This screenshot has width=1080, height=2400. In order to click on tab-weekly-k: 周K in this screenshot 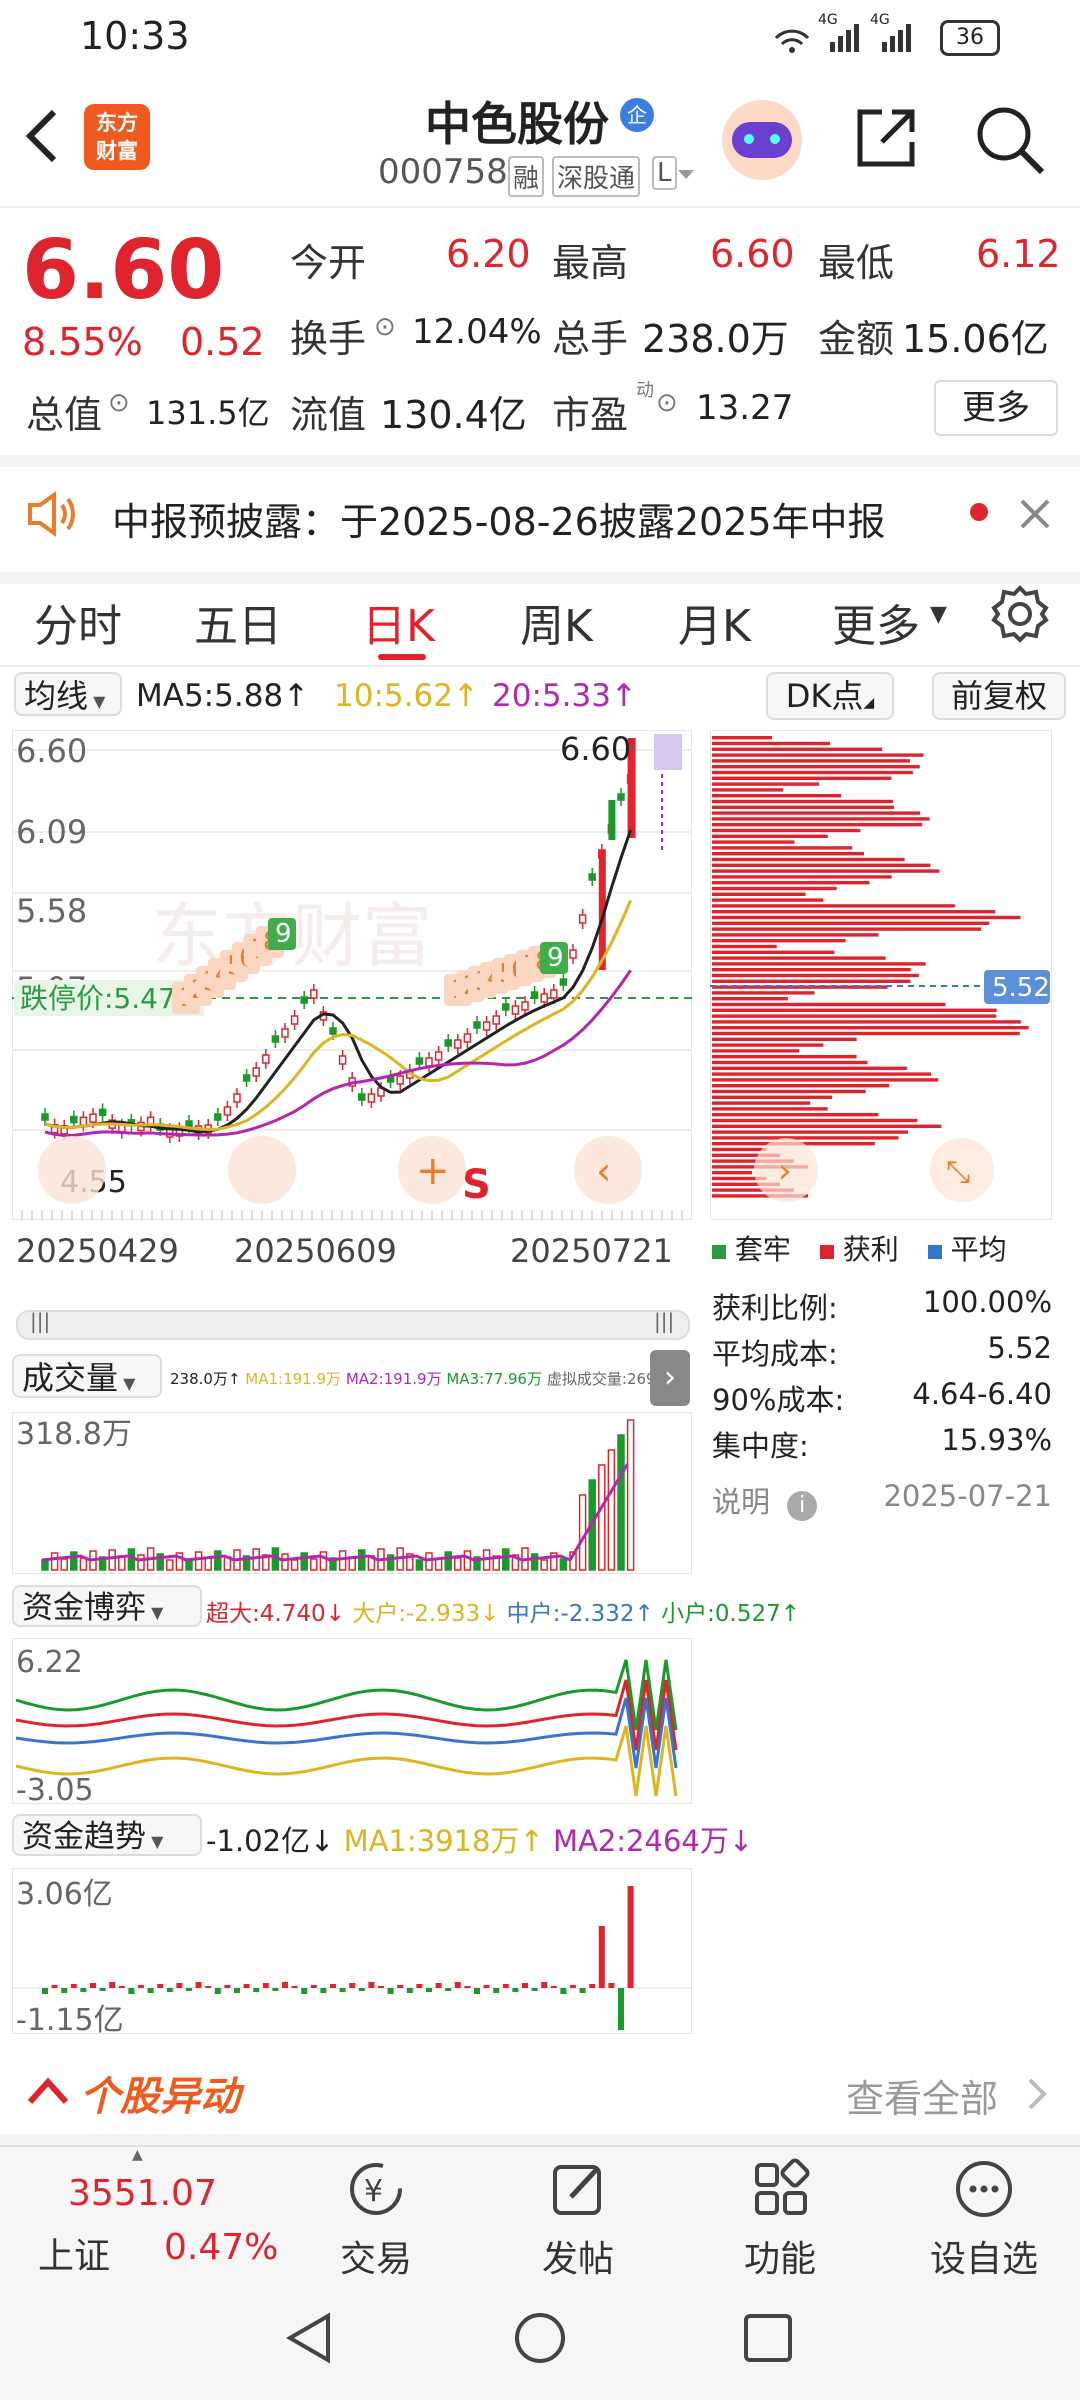, I will do `click(556, 622)`.